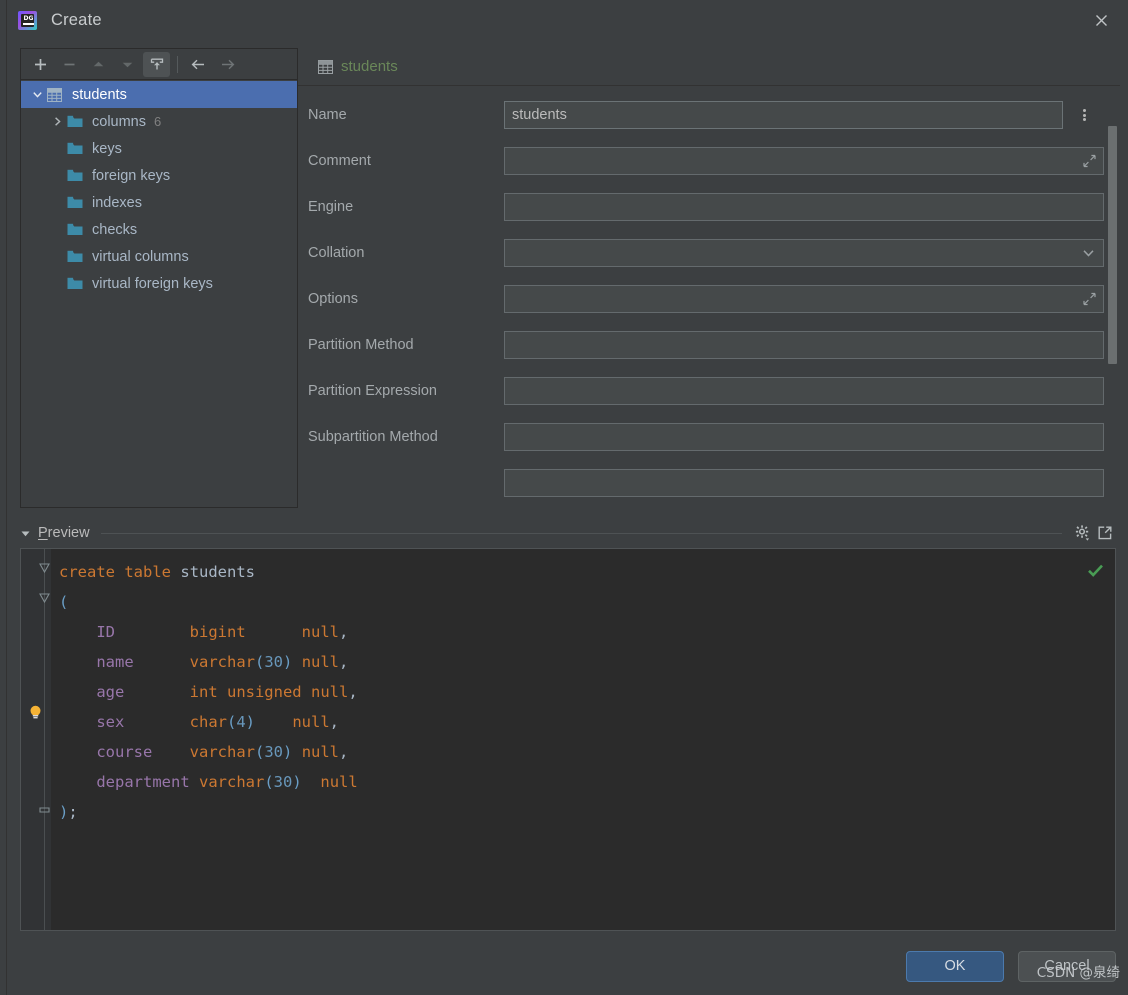 This screenshot has width=1128, height=995. I want to click on sql-token: students, so click(218, 572).